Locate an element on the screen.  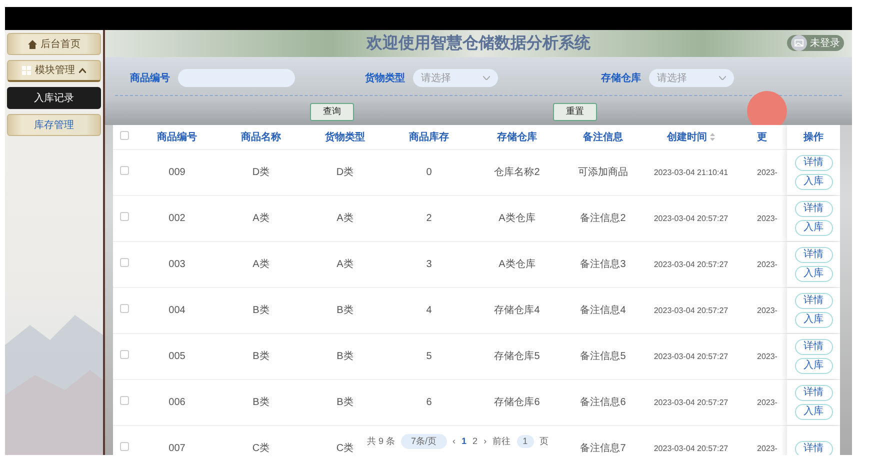
table-cell-text: 006 is located at coordinates (177, 403).